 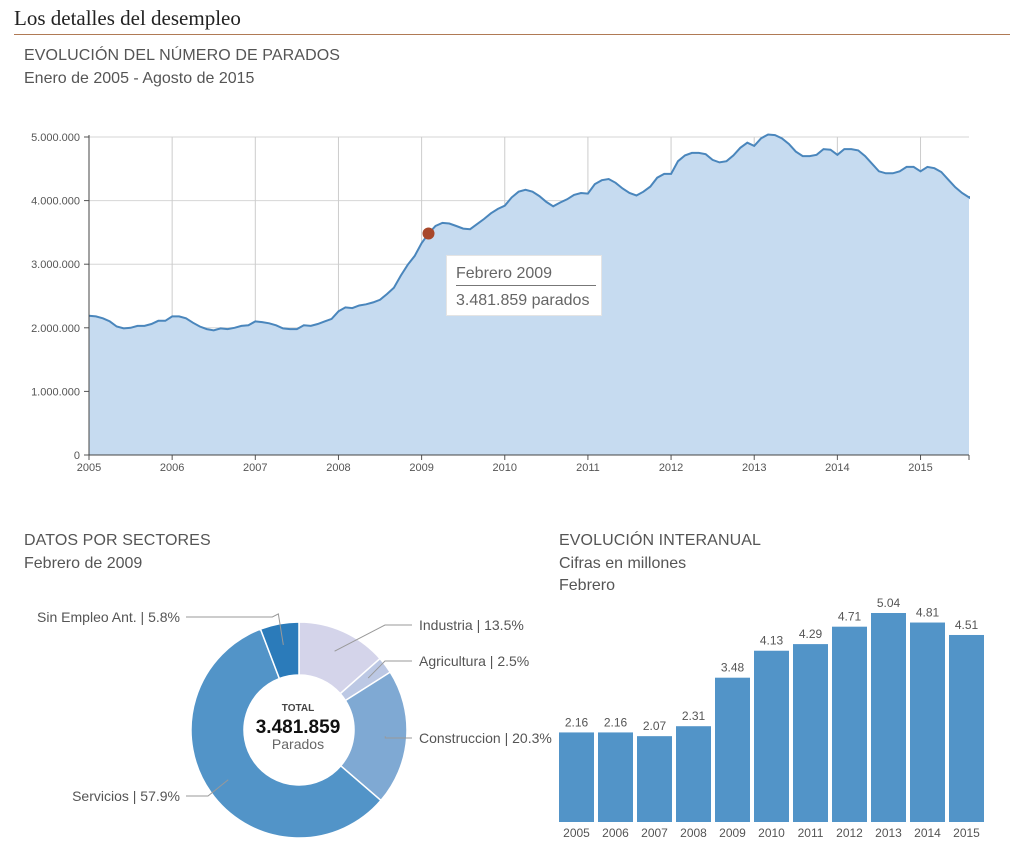 What do you see at coordinates (615, 833) in the screenshot?
I see `bar-category-label: 2006` at bounding box center [615, 833].